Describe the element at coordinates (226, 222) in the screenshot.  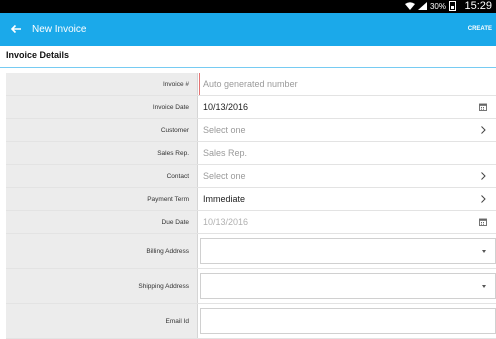
I see `due-date-value: 10/13/2016` at that location.